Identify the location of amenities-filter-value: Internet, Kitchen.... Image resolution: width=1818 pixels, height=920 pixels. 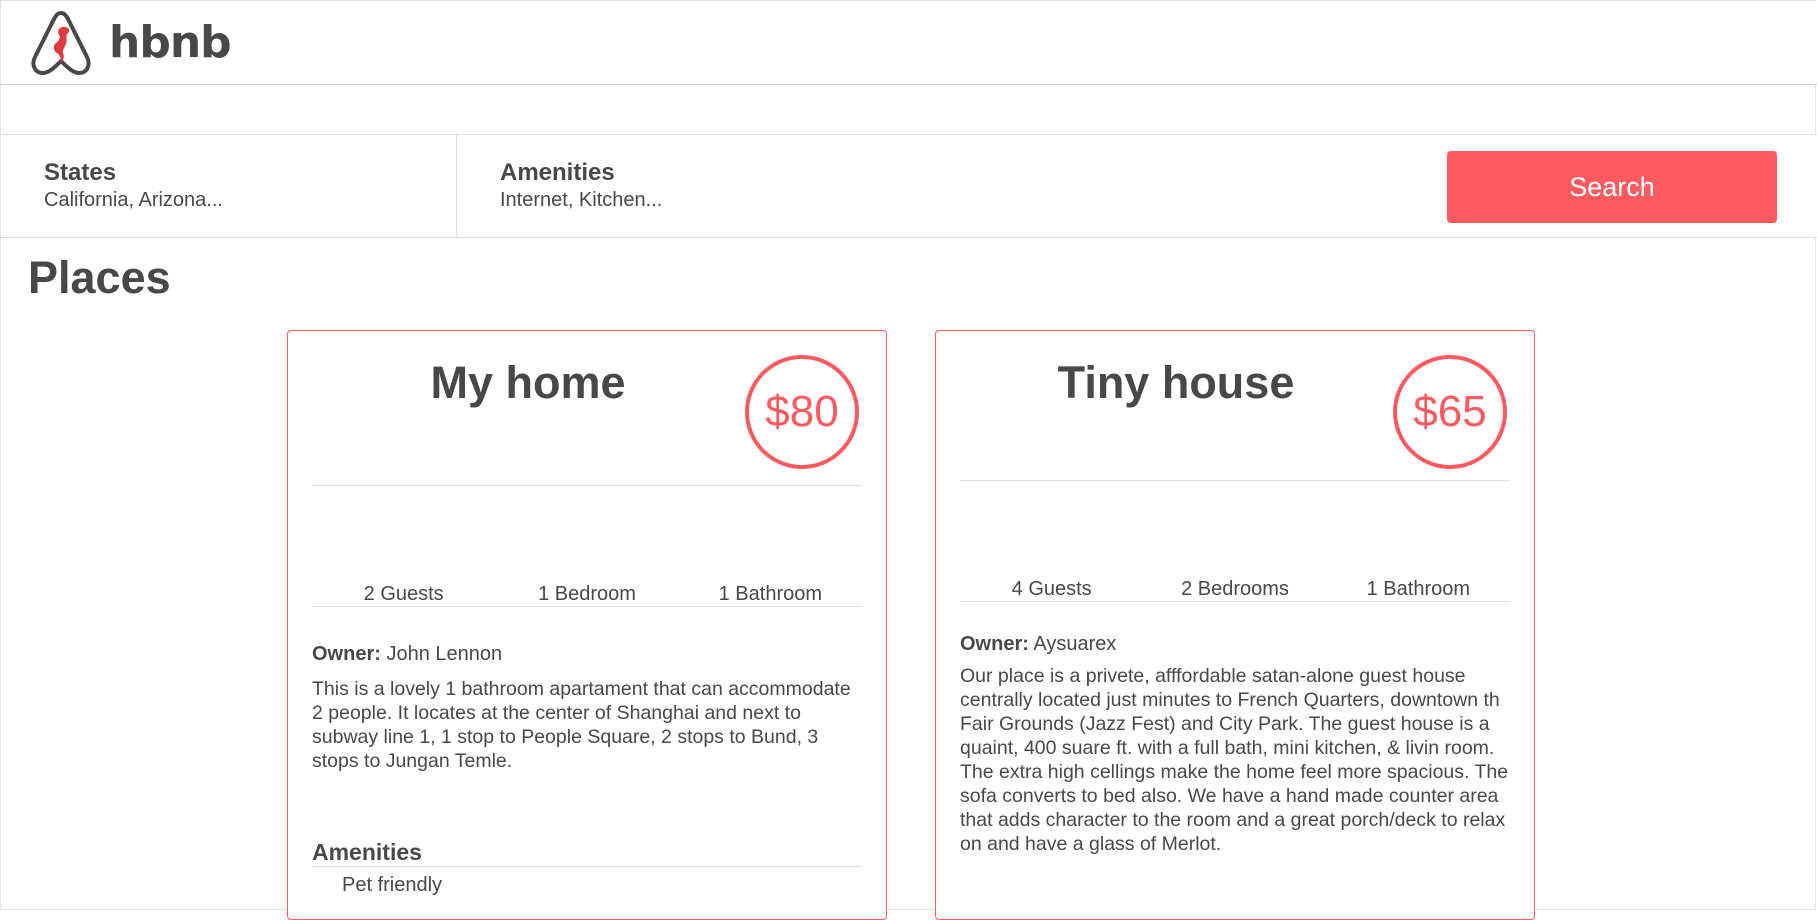
(581, 200).